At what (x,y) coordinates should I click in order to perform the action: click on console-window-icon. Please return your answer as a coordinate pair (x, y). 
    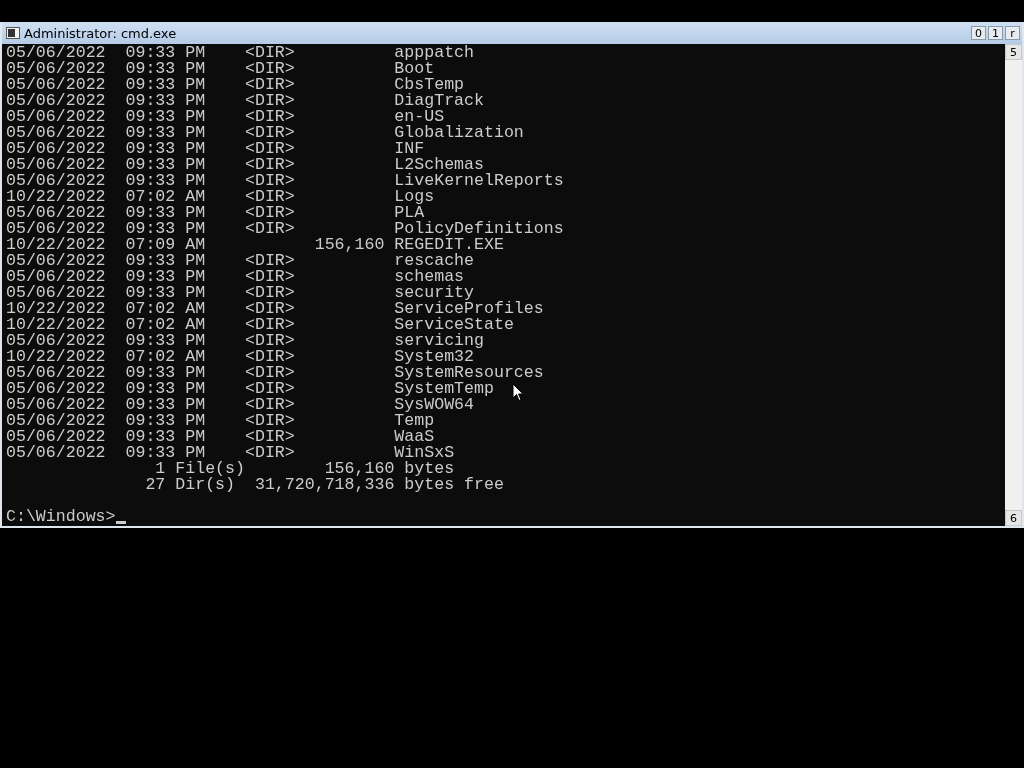
    Looking at the image, I should click on (13, 33).